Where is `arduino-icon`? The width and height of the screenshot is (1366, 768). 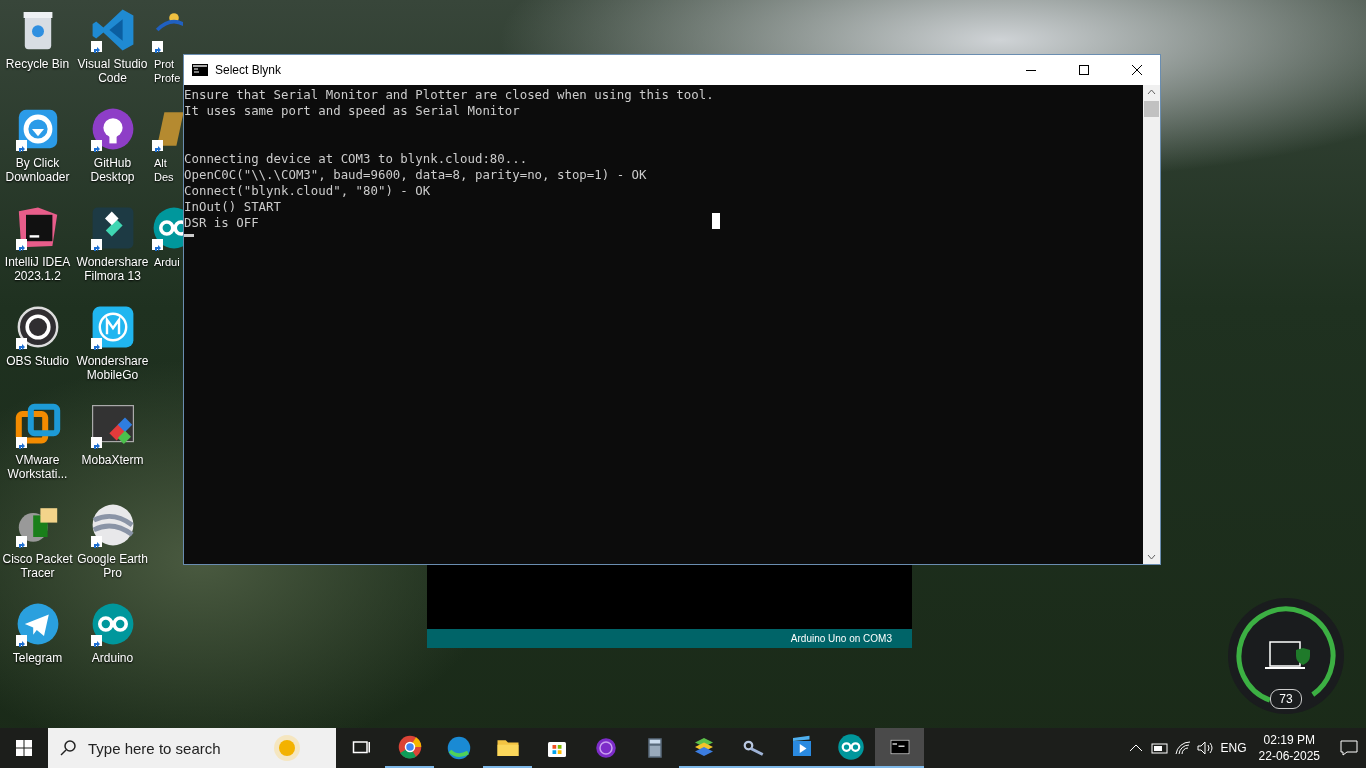 arduino-icon is located at coordinates (850, 747).